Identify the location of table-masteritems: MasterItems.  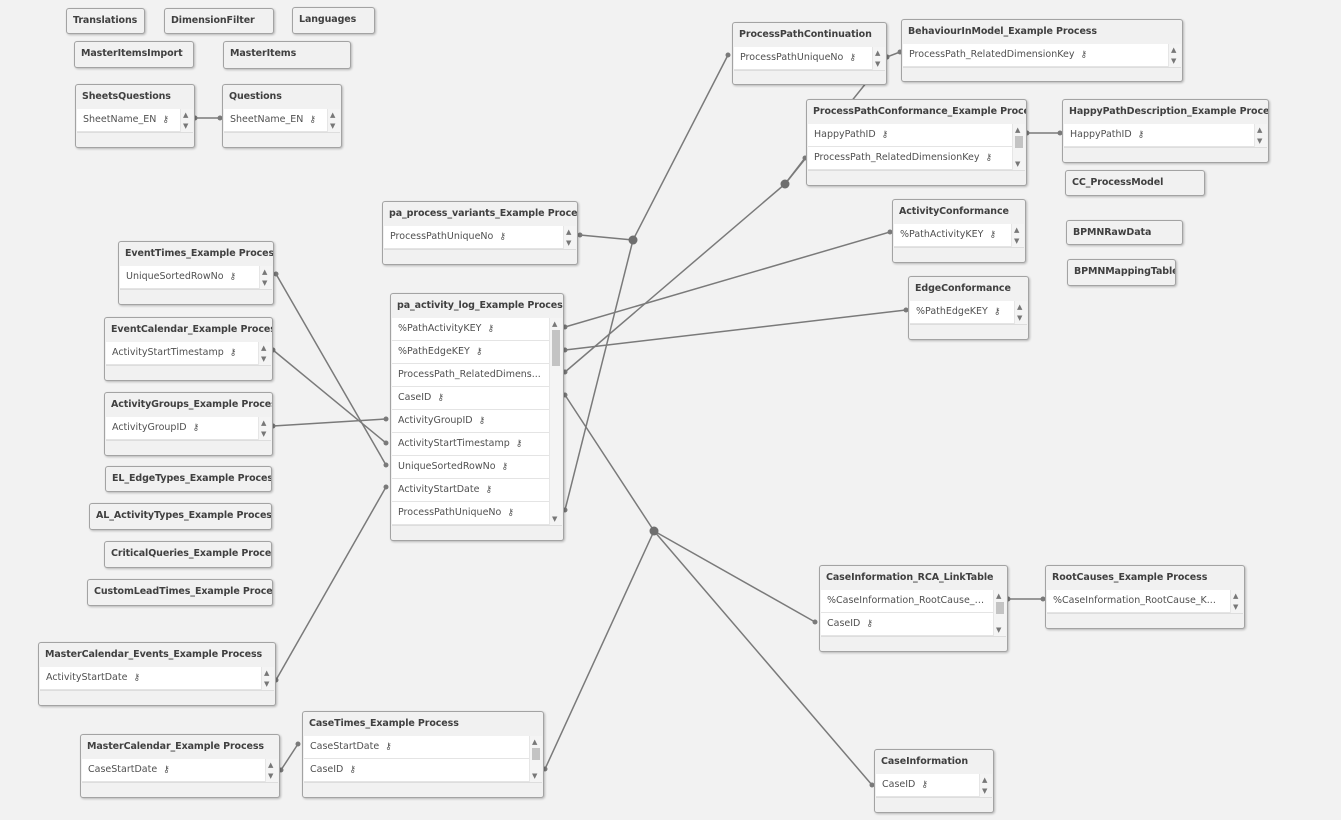
(287, 55).